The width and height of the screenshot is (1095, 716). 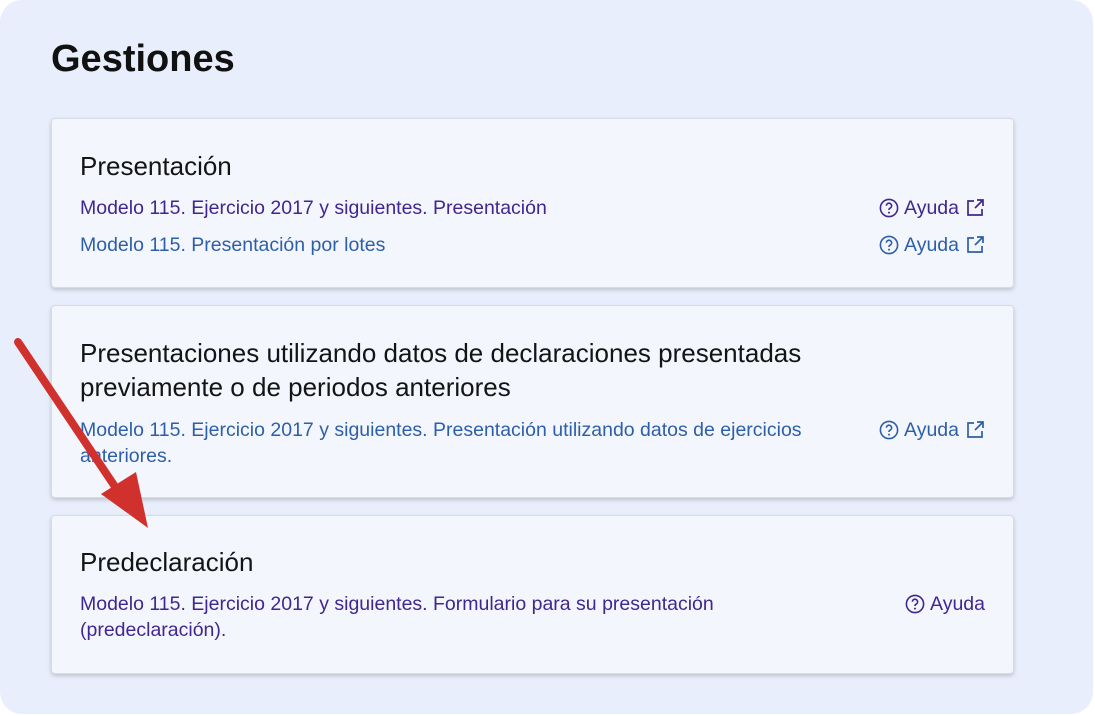 What do you see at coordinates (232, 245) in the screenshot?
I see `modelo-115-lotes-link: Modelo 115. Presentación por lotes` at bounding box center [232, 245].